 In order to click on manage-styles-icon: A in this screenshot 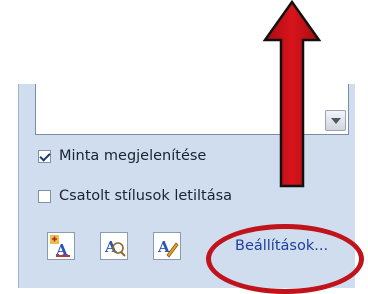, I will do `click(168, 248)`.